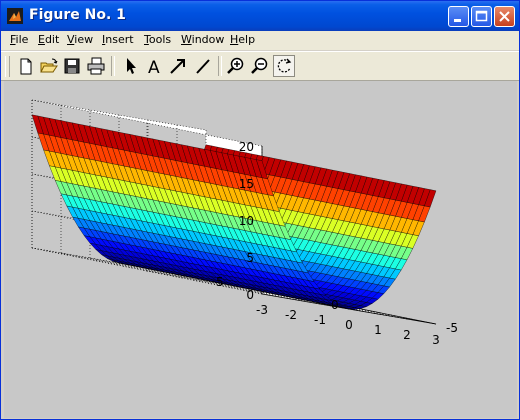 Image resolution: width=520 pixels, height=420 pixels. Describe the element at coordinates (19, 39) in the screenshot. I see `menu-file: File` at that location.